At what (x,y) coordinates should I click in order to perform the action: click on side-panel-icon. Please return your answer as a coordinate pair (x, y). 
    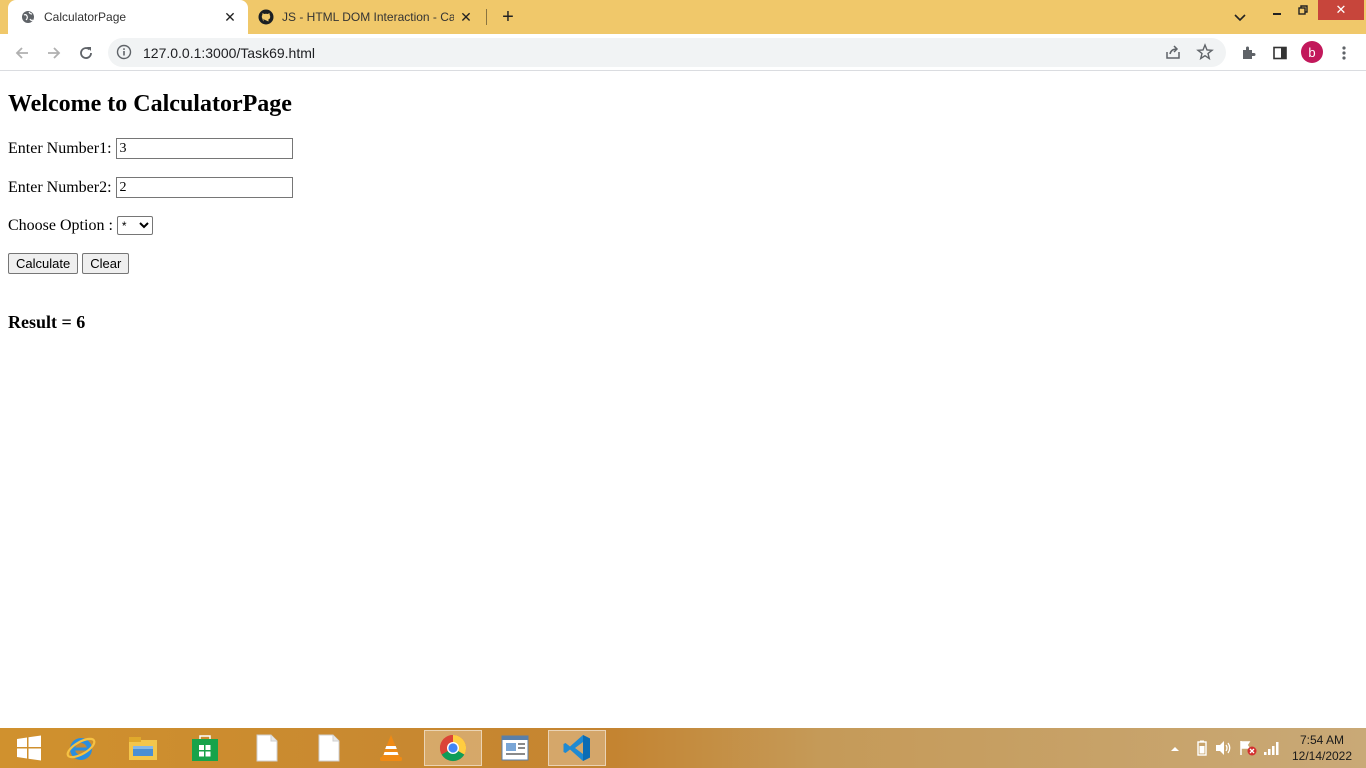
    Looking at the image, I should click on (1280, 53).